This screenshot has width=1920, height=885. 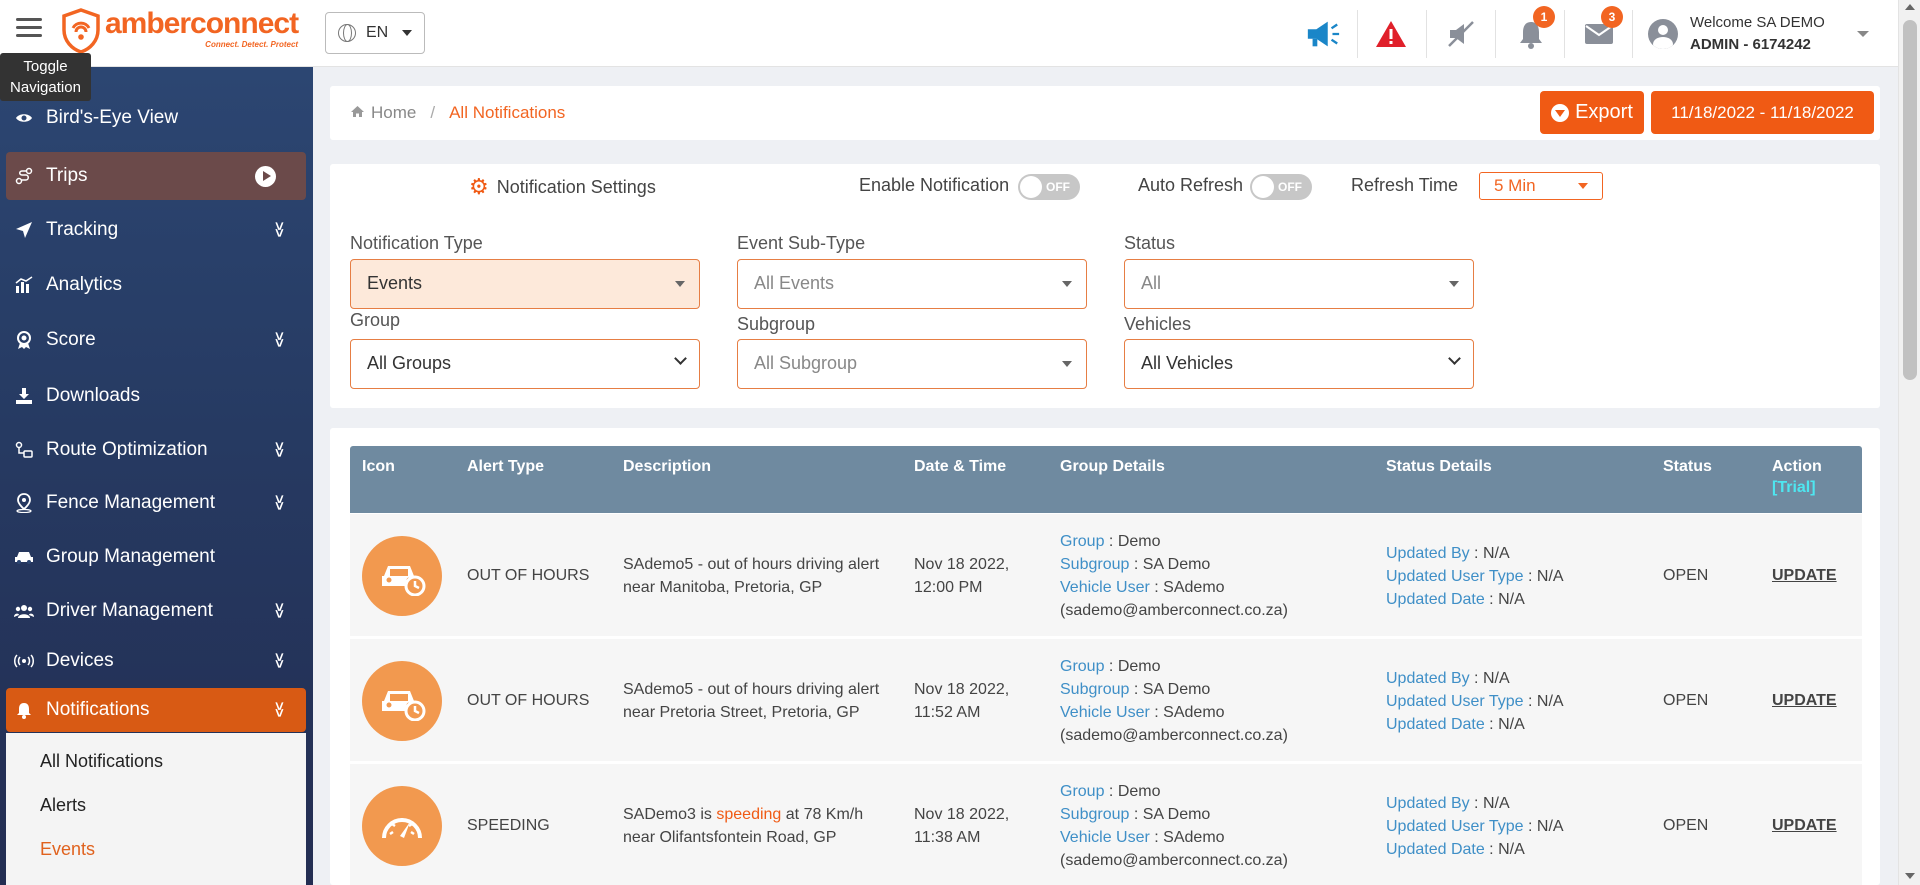 I want to click on bar-chart-icon, so click(x=24, y=285).